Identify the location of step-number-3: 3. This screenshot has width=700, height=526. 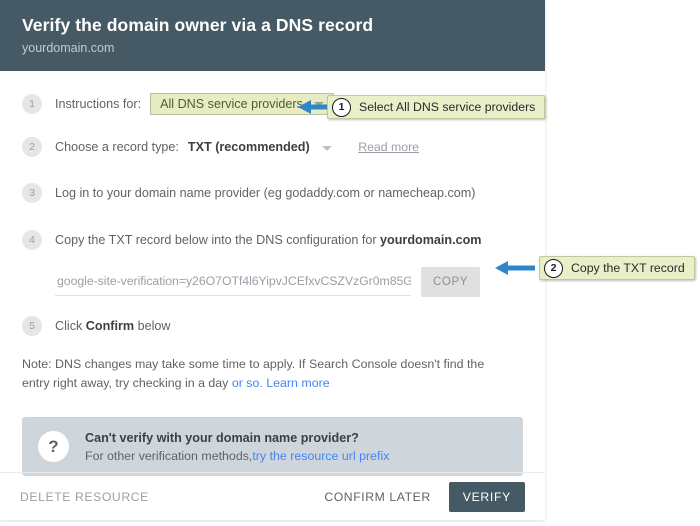
(32, 193).